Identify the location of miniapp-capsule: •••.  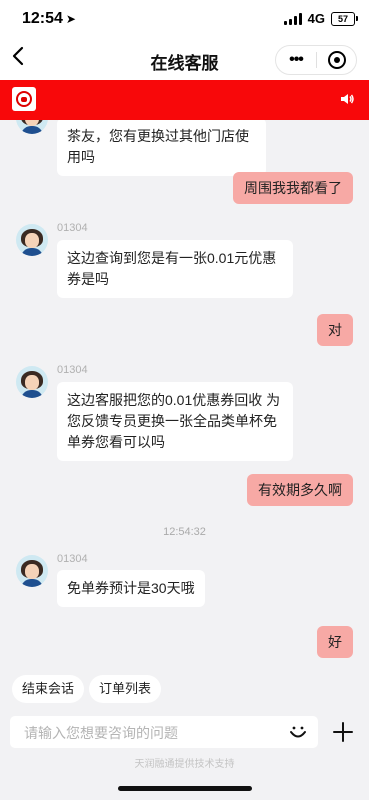
(316, 60).